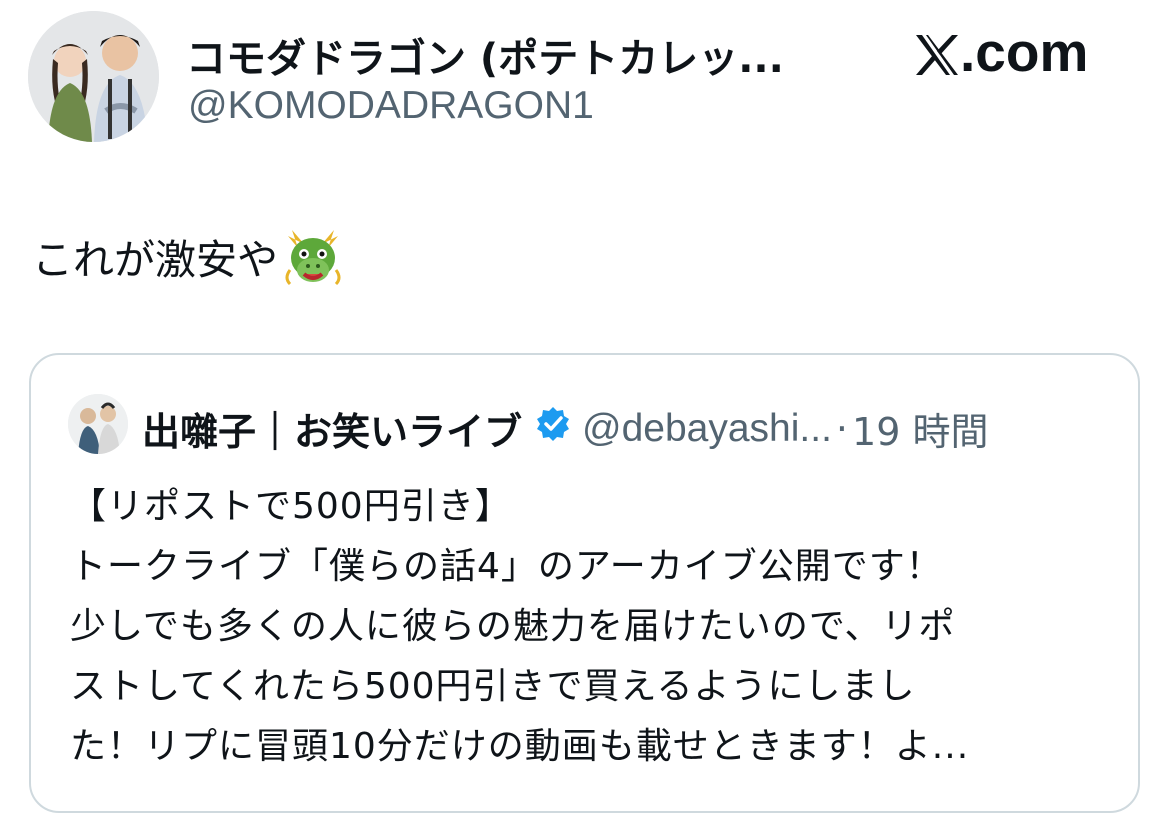 The image size is (1169, 813). What do you see at coordinates (493, 686) in the screenshot?
I see `quoted-text-line: ストしてくれたら500円引きで買えるようにしまし` at bounding box center [493, 686].